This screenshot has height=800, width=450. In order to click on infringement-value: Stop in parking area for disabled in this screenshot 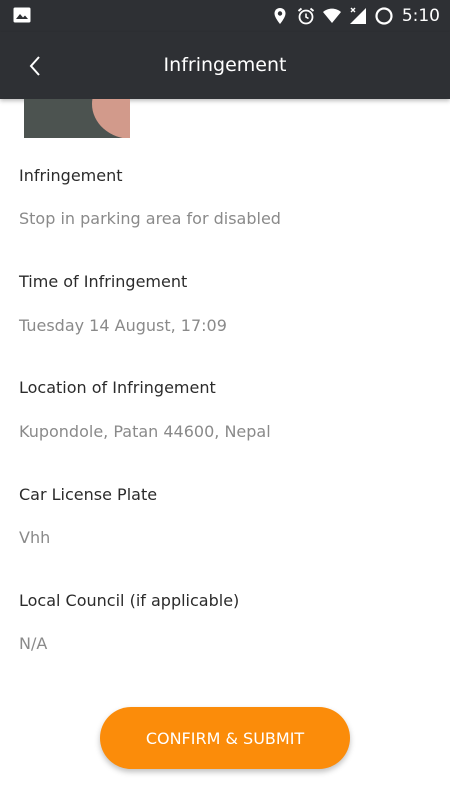, I will do `click(150, 218)`.